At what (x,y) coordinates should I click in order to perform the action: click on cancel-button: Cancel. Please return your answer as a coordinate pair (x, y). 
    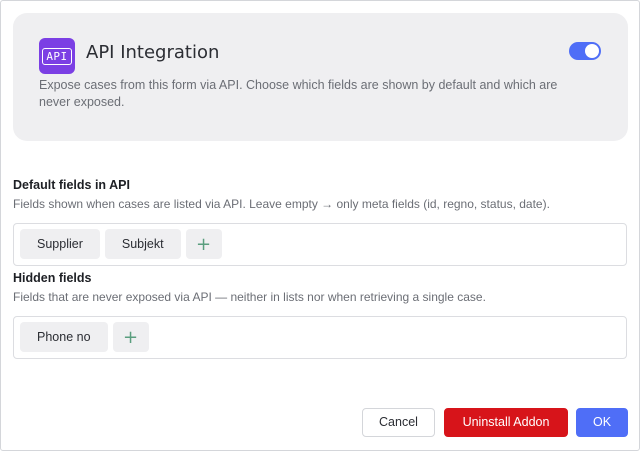
    Looking at the image, I should click on (398, 422).